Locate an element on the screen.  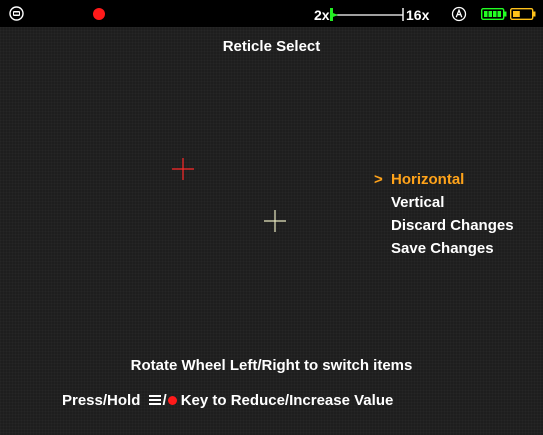
zoom-slider is located at coordinates (367, 14).